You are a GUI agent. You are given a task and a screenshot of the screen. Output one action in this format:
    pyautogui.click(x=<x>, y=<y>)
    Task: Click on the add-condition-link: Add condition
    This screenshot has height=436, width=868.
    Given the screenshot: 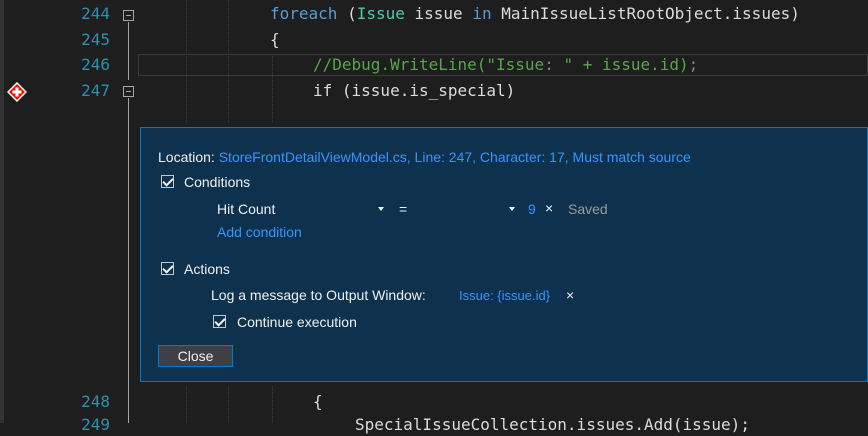 What is the action you would take?
    pyautogui.click(x=259, y=232)
    